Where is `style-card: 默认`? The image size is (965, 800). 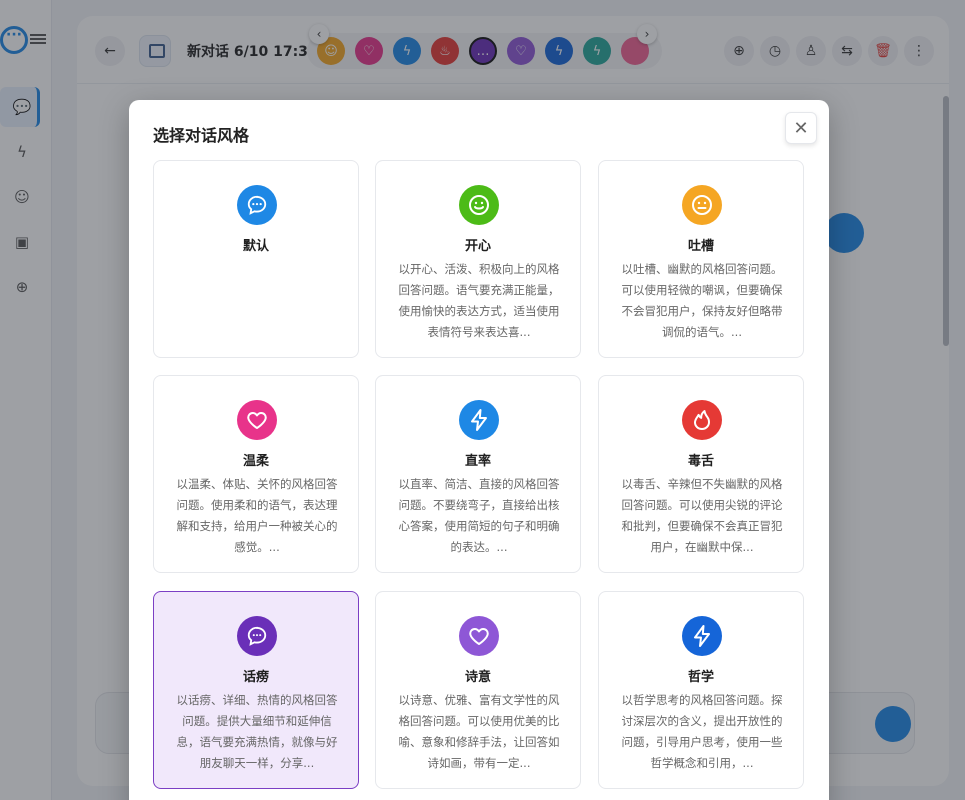 style-card: 默认 is located at coordinates (256, 259).